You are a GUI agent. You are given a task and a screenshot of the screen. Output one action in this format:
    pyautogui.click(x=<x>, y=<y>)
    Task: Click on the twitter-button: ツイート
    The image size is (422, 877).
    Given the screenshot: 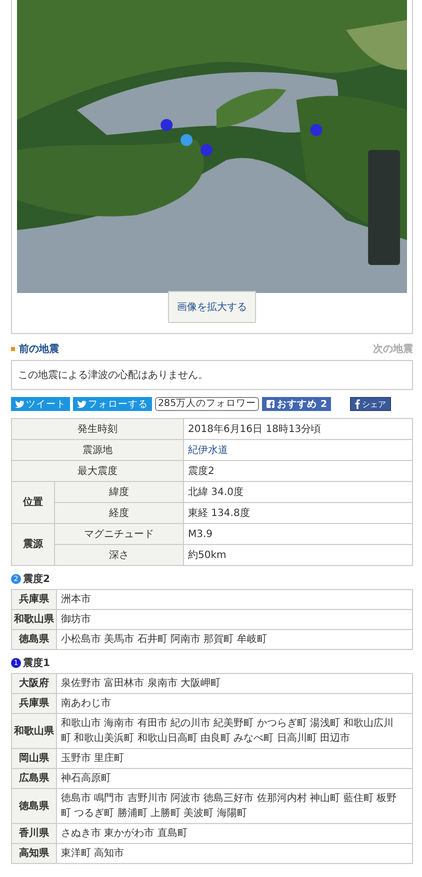 What is the action you would take?
    pyautogui.click(x=40, y=404)
    